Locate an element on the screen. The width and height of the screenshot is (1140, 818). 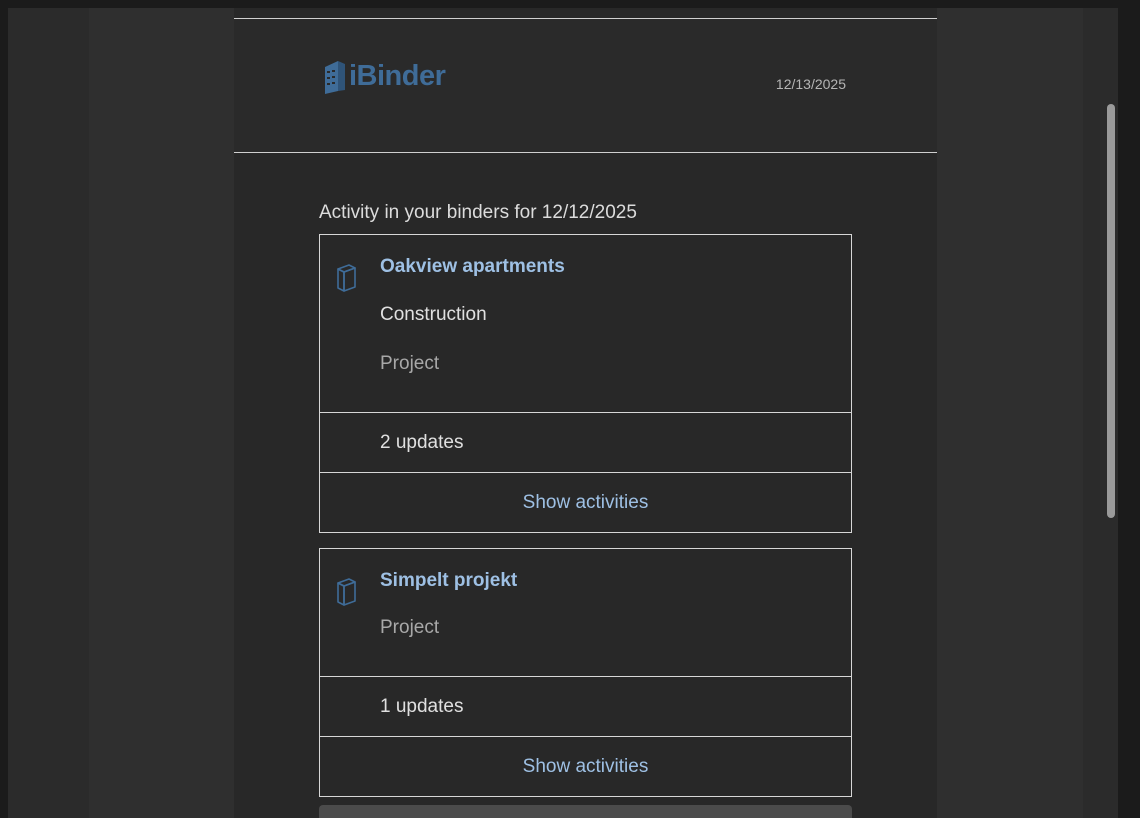
ibinder-logo: iBinder is located at coordinates (384, 76).